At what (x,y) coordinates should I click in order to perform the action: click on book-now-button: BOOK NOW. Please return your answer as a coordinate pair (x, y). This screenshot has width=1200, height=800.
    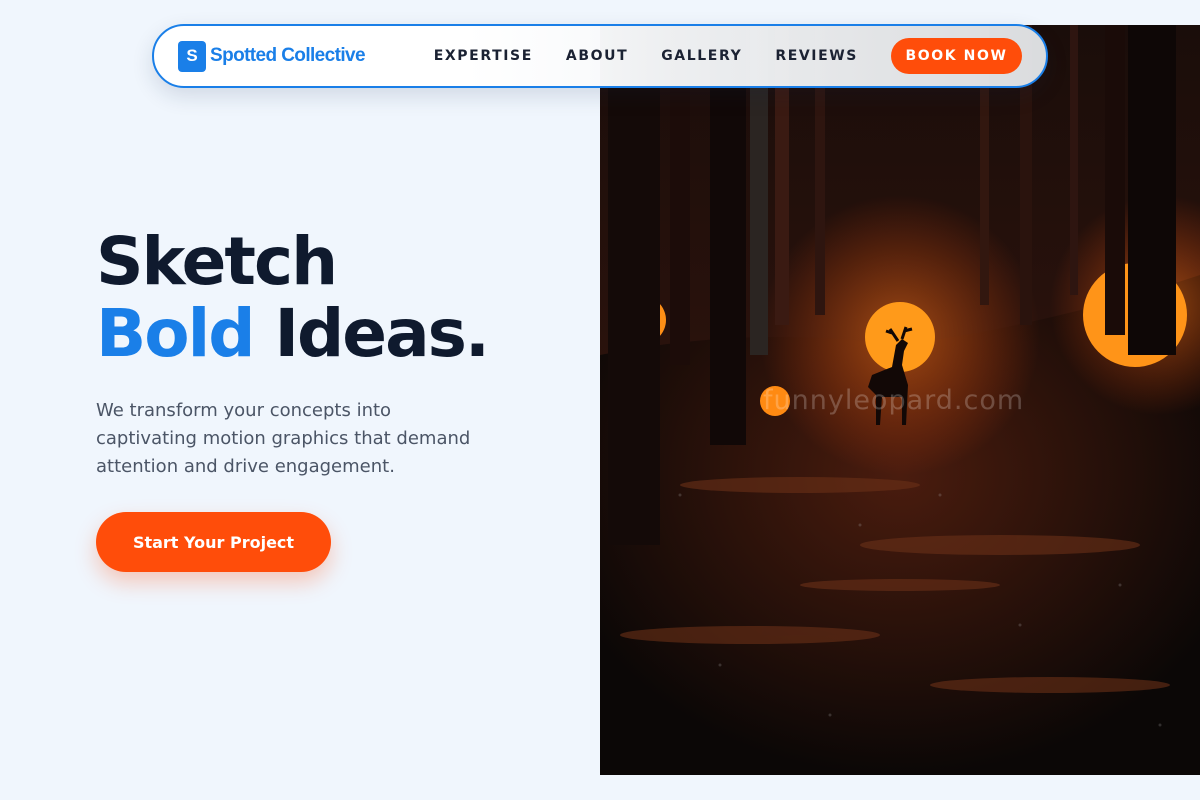
    Looking at the image, I should click on (956, 56).